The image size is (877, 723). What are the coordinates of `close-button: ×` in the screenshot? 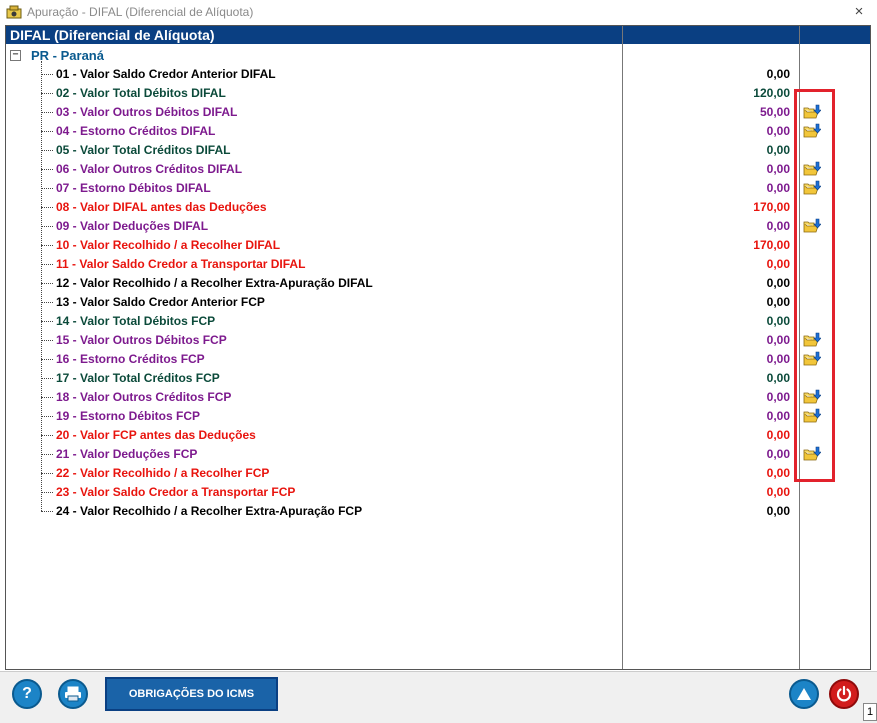 It's located at (859, 12).